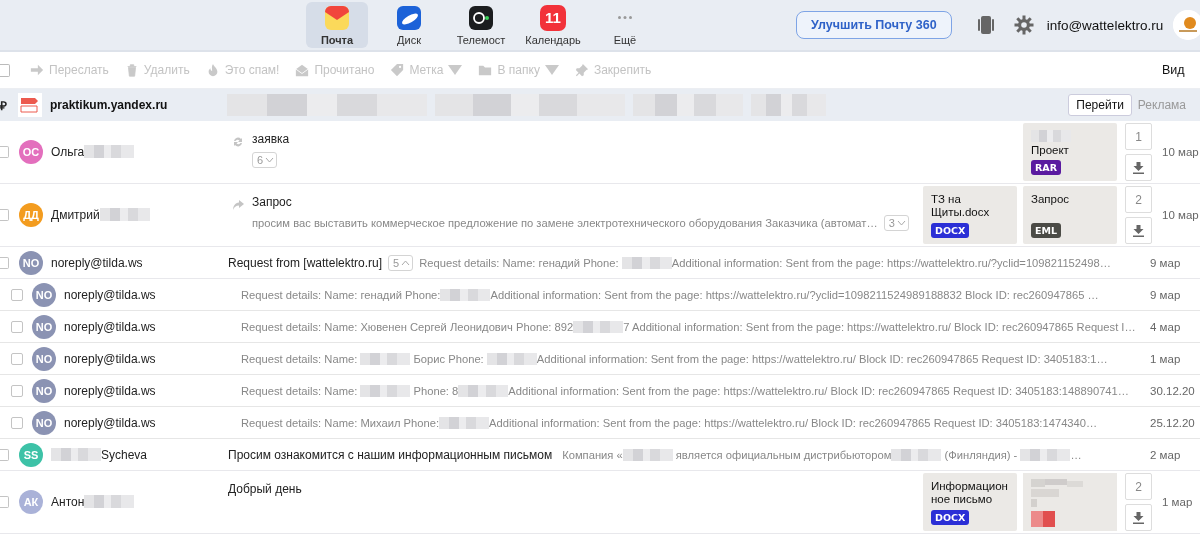  Describe the element at coordinates (1166, 326) in the screenshot. I see `message-date: 4 мар` at that location.